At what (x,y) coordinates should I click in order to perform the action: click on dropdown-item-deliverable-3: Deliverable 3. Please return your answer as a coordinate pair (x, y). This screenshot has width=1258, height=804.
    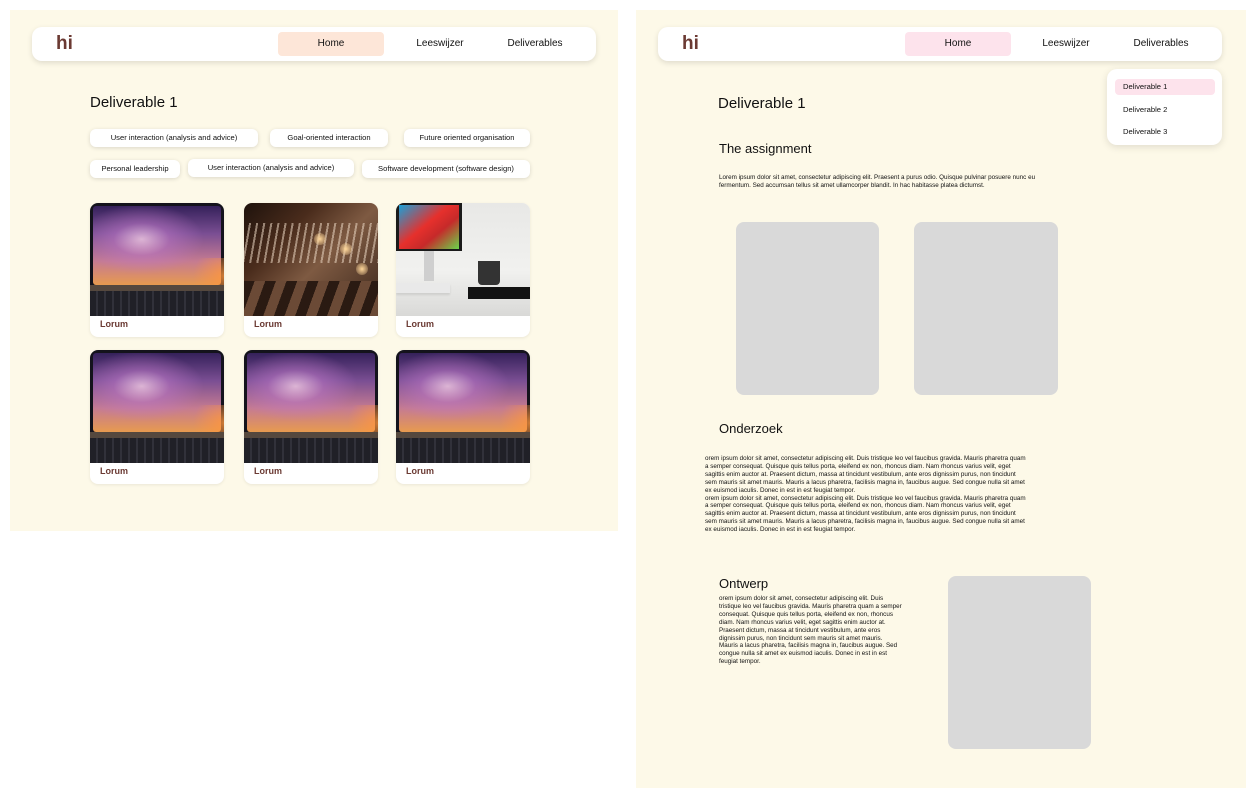
    Looking at the image, I should click on (1165, 132).